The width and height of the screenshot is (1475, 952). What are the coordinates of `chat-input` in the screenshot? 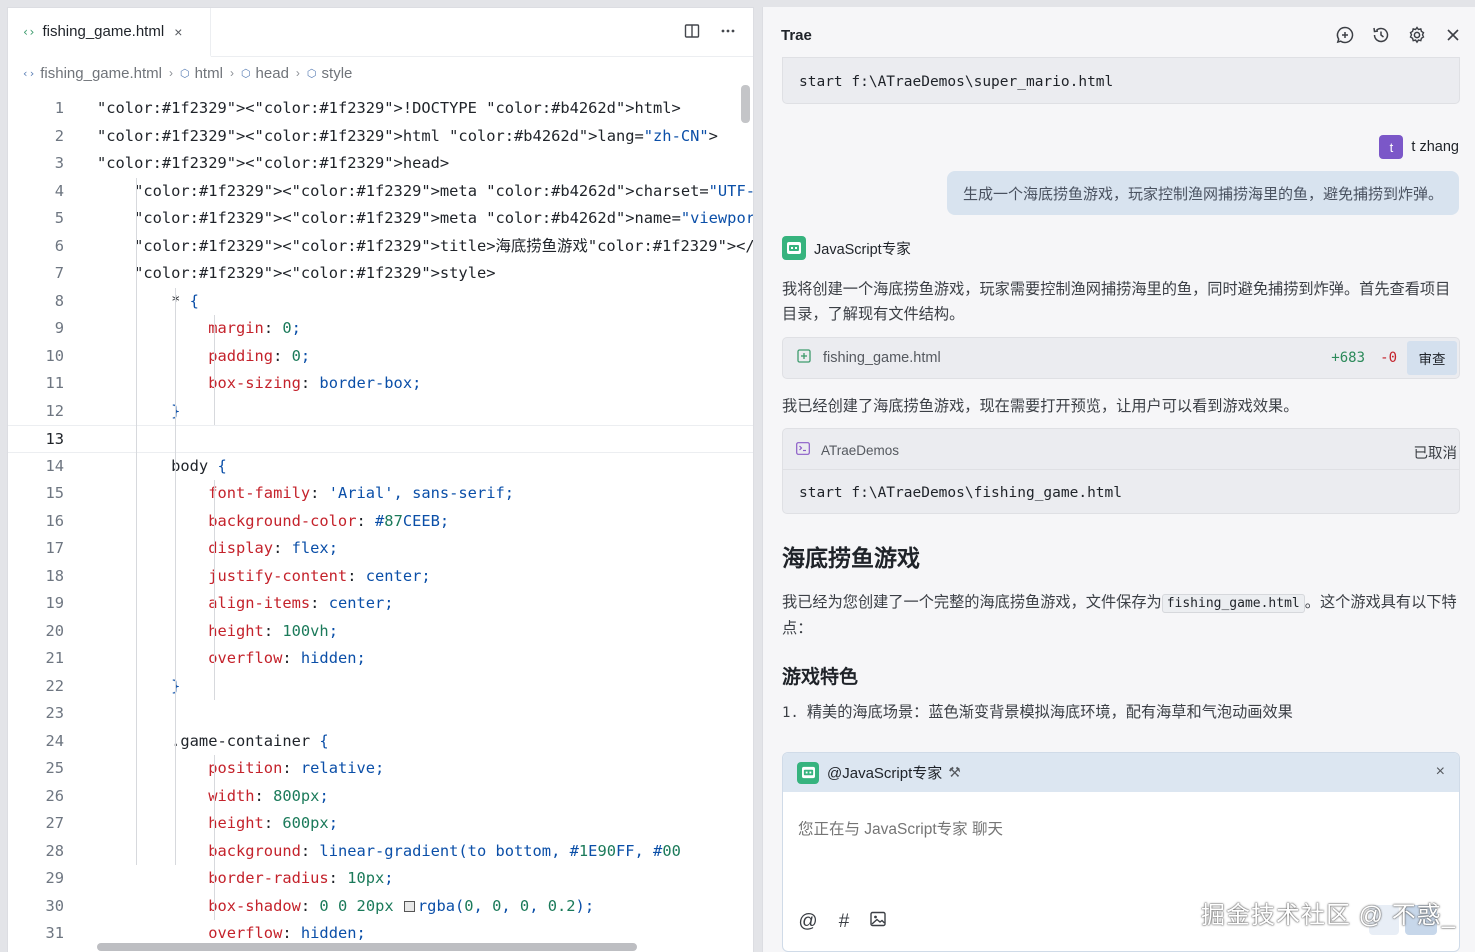 It's located at (1121, 843).